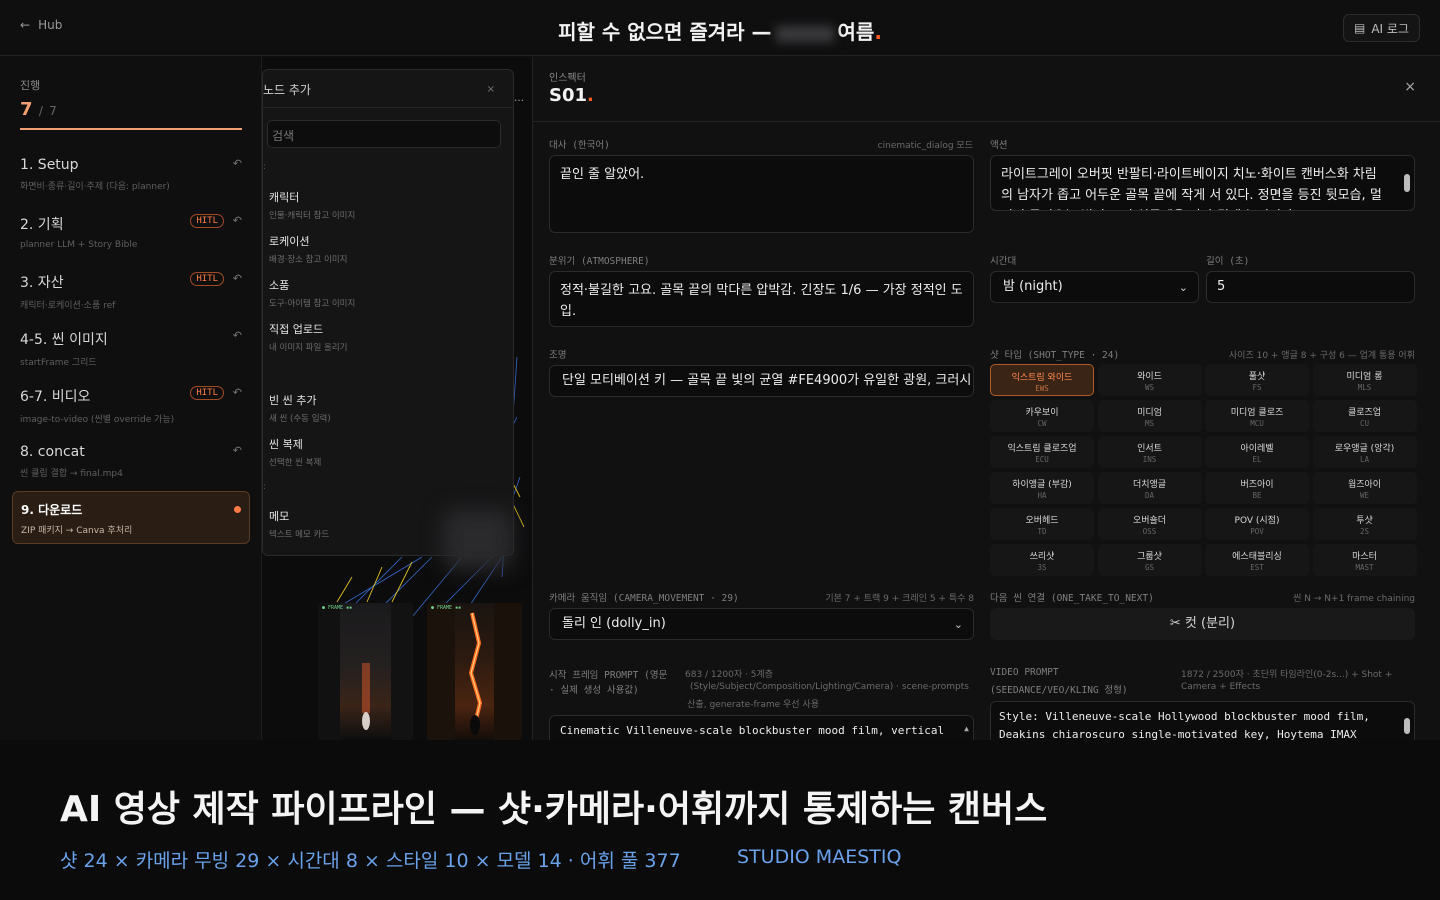 The width and height of the screenshot is (1440, 900). I want to click on step-desc: startFrame 그리드, so click(58, 363).